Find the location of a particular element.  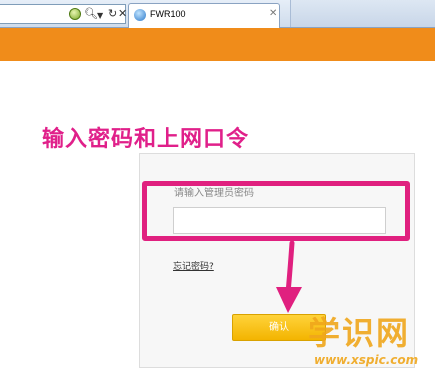

stop-icon: ✕ is located at coordinates (122, 14).